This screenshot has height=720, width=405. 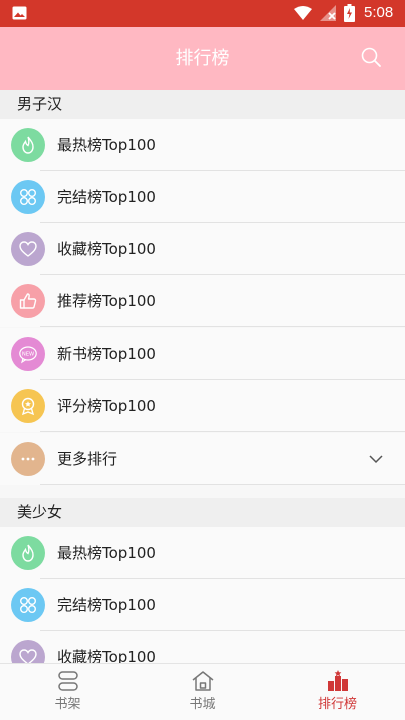 I want to click on tab-label: 书架, so click(x=67, y=704).